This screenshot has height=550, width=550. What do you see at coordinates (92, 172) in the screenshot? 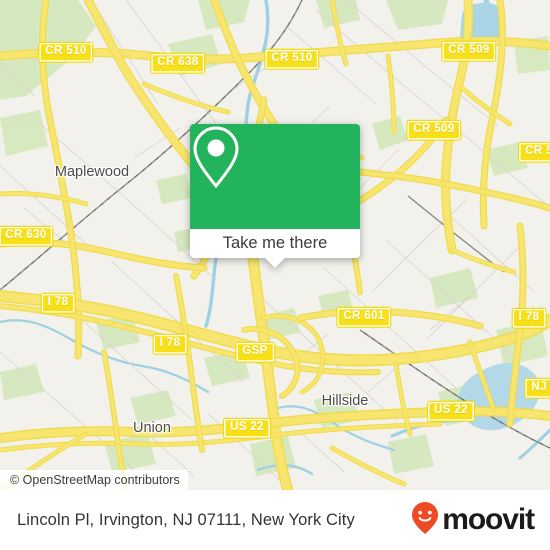
I see `place-label: Maplewood` at bounding box center [92, 172].